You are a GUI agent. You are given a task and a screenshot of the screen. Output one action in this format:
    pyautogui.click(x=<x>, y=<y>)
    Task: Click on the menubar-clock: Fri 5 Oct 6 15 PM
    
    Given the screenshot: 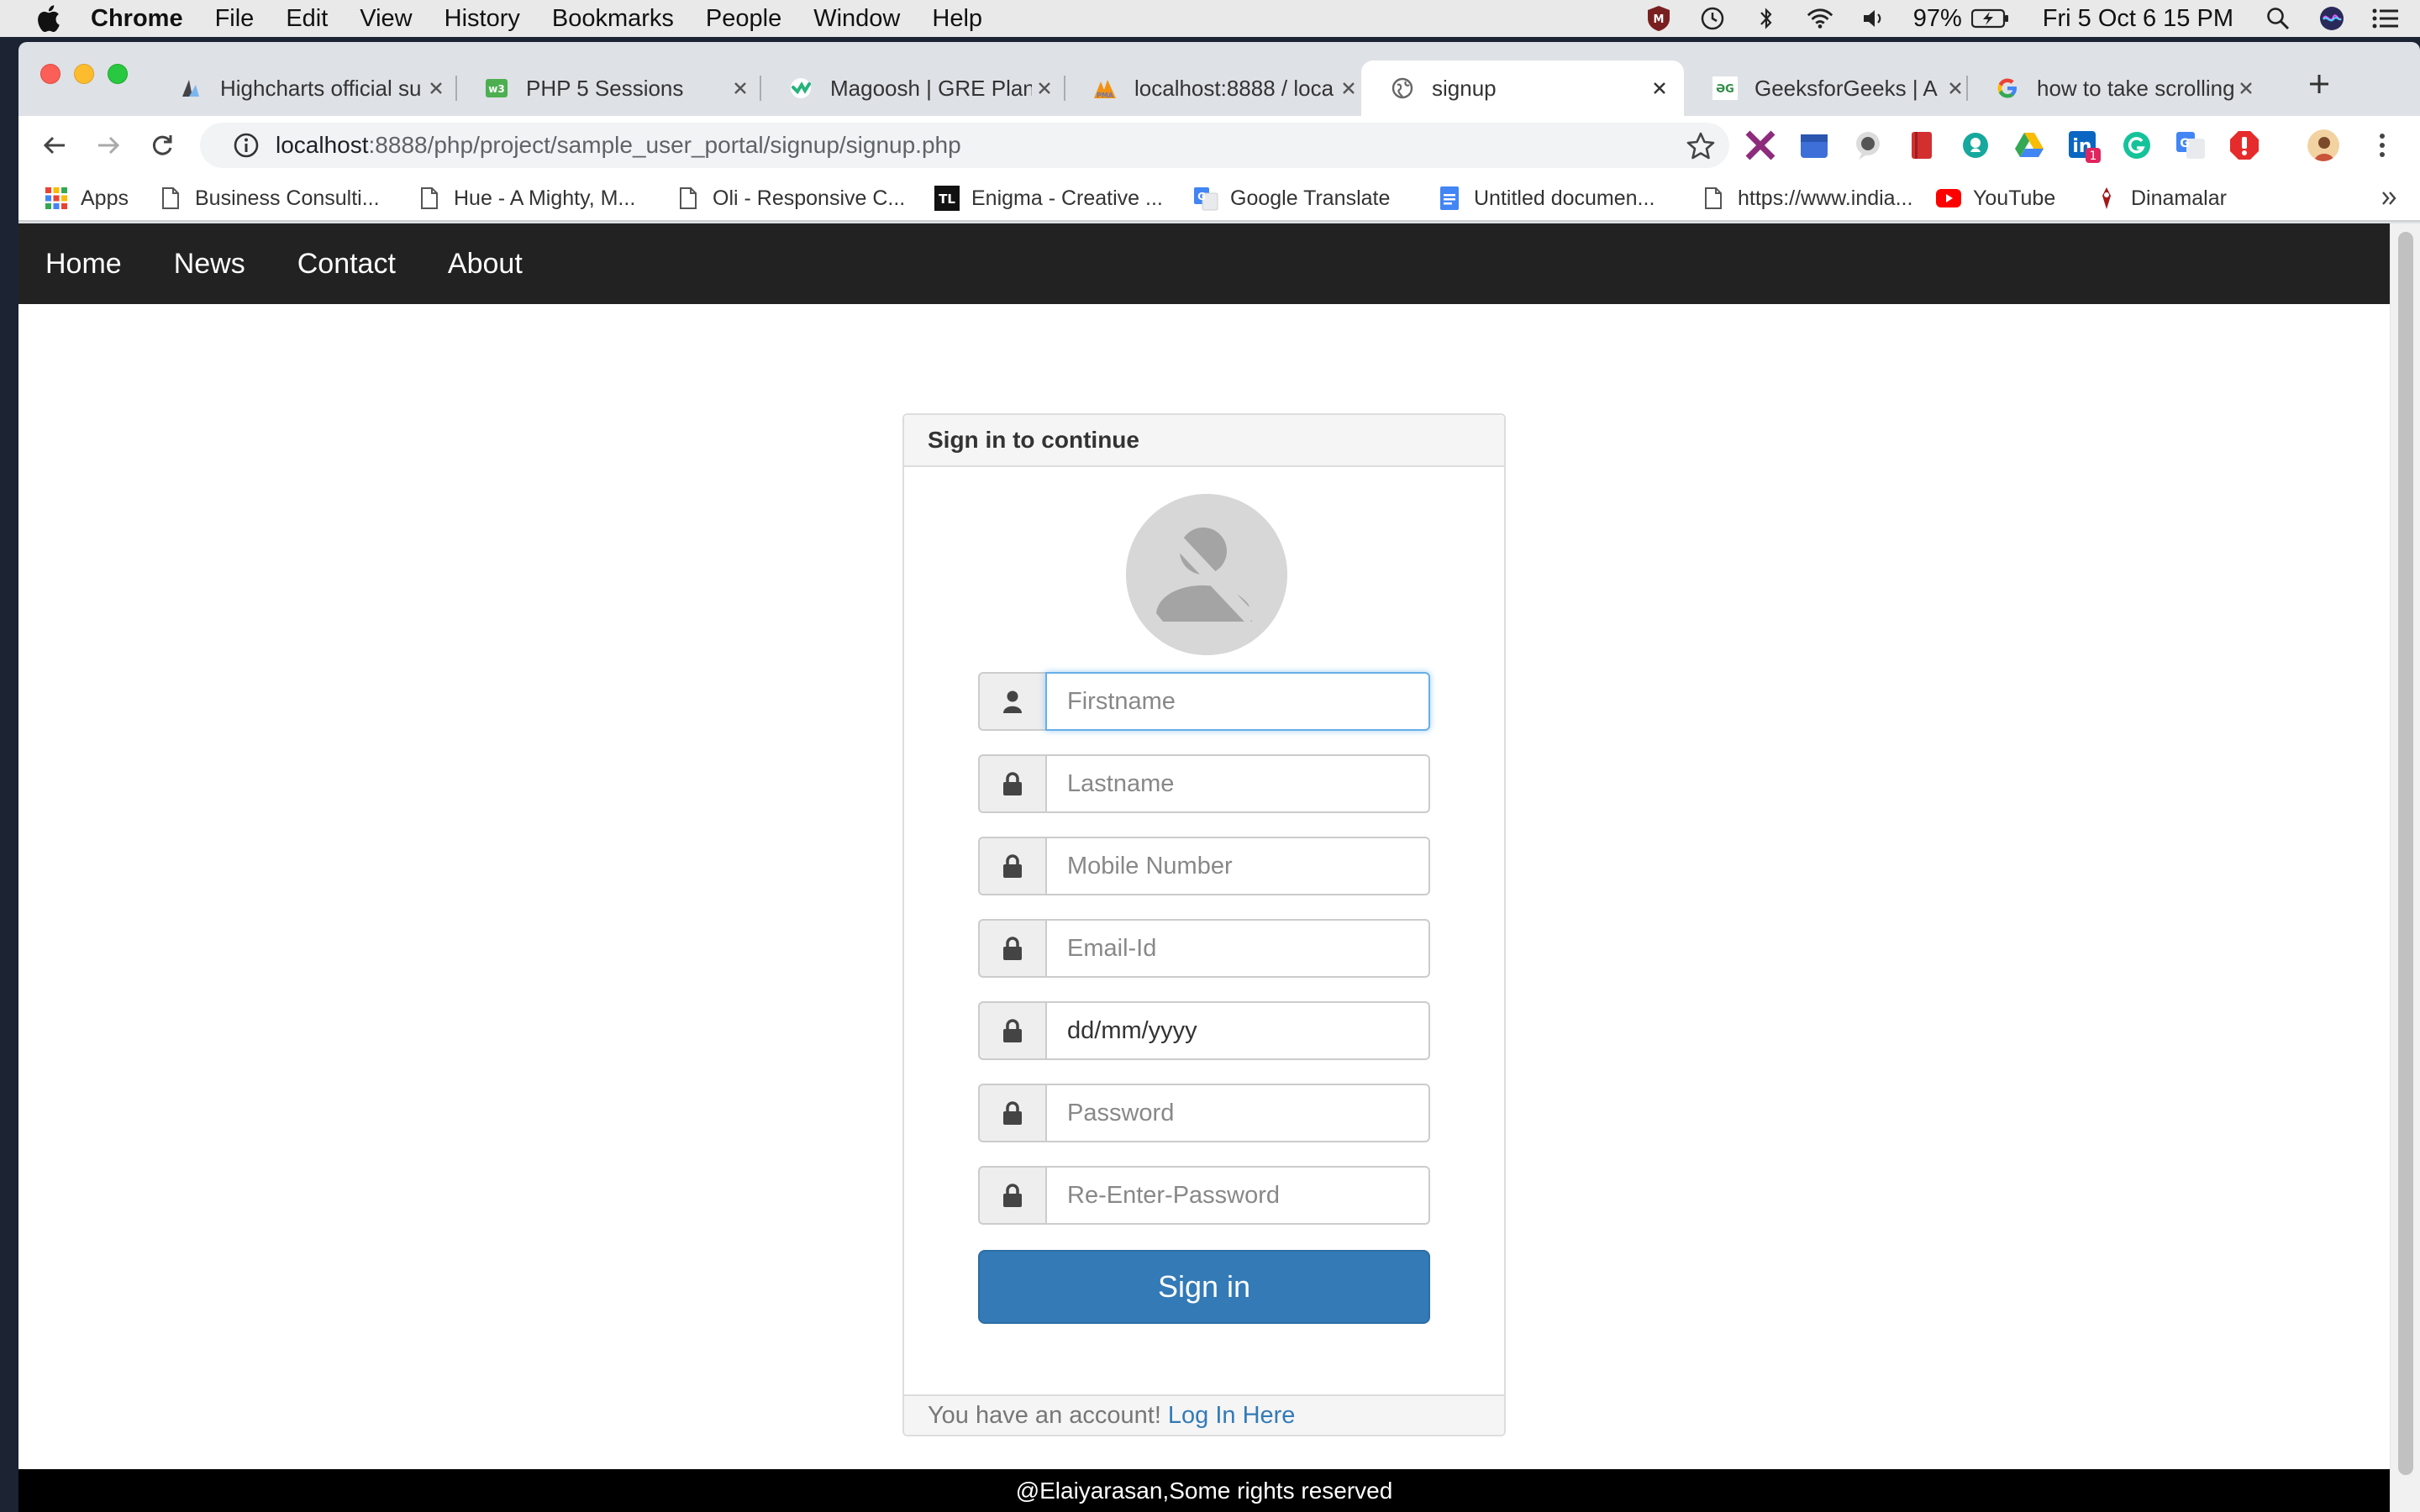 What is the action you would take?
    pyautogui.click(x=2138, y=19)
    